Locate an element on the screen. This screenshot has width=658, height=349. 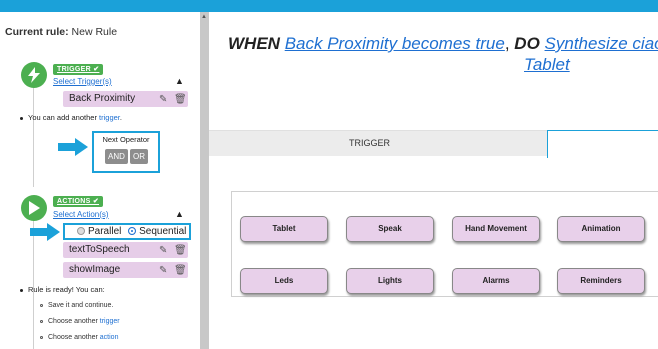
choose-trigger-link: trigger is located at coordinates (110, 321).